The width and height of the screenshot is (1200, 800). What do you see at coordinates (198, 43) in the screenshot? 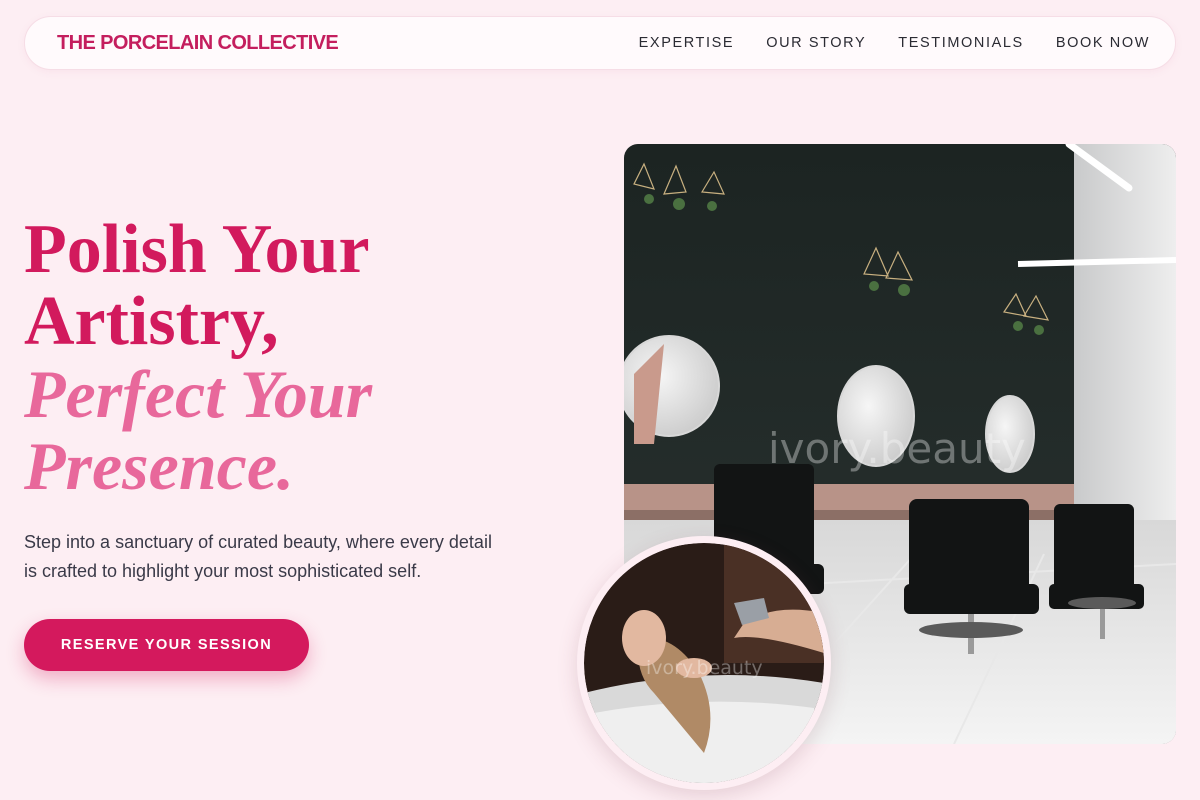
I see `brand-logo: THE PORCELAIN COLLECTIVE` at bounding box center [198, 43].